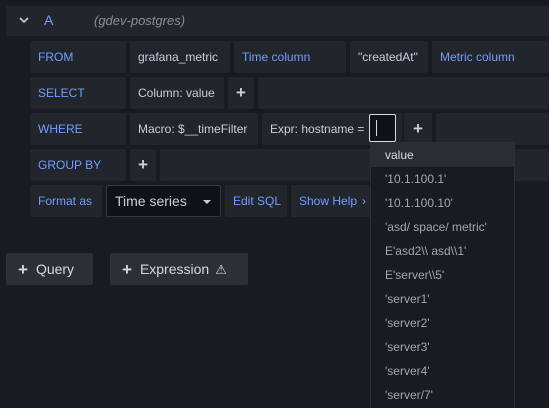 This screenshot has width=549, height=408. What do you see at coordinates (277, 21) in the screenshot?
I see `query-header: A (gdev-postgres)` at bounding box center [277, 21].